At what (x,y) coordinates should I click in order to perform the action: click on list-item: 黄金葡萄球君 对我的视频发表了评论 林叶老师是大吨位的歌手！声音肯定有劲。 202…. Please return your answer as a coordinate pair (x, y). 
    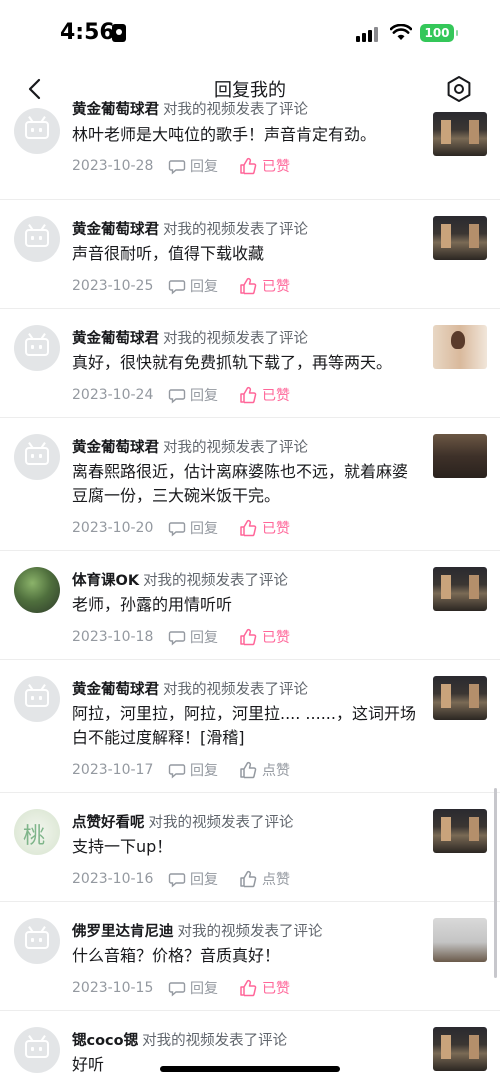
    Looking at the image, I should click on (250, 150).